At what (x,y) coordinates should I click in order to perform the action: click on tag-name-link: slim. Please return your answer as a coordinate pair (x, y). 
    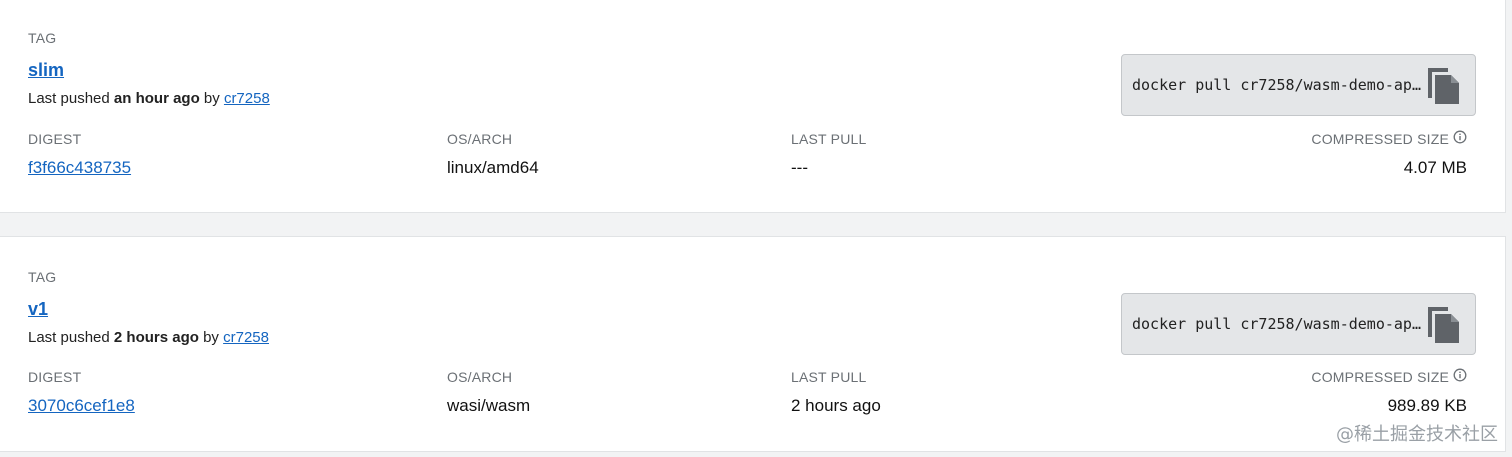
    Looking at the image, I should click on (46, 70).